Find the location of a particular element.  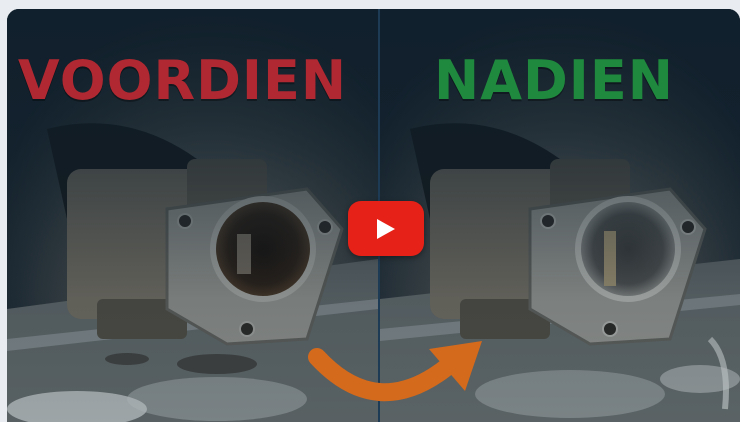

after-heading: NADIEN is located at coordinates (554, 80).